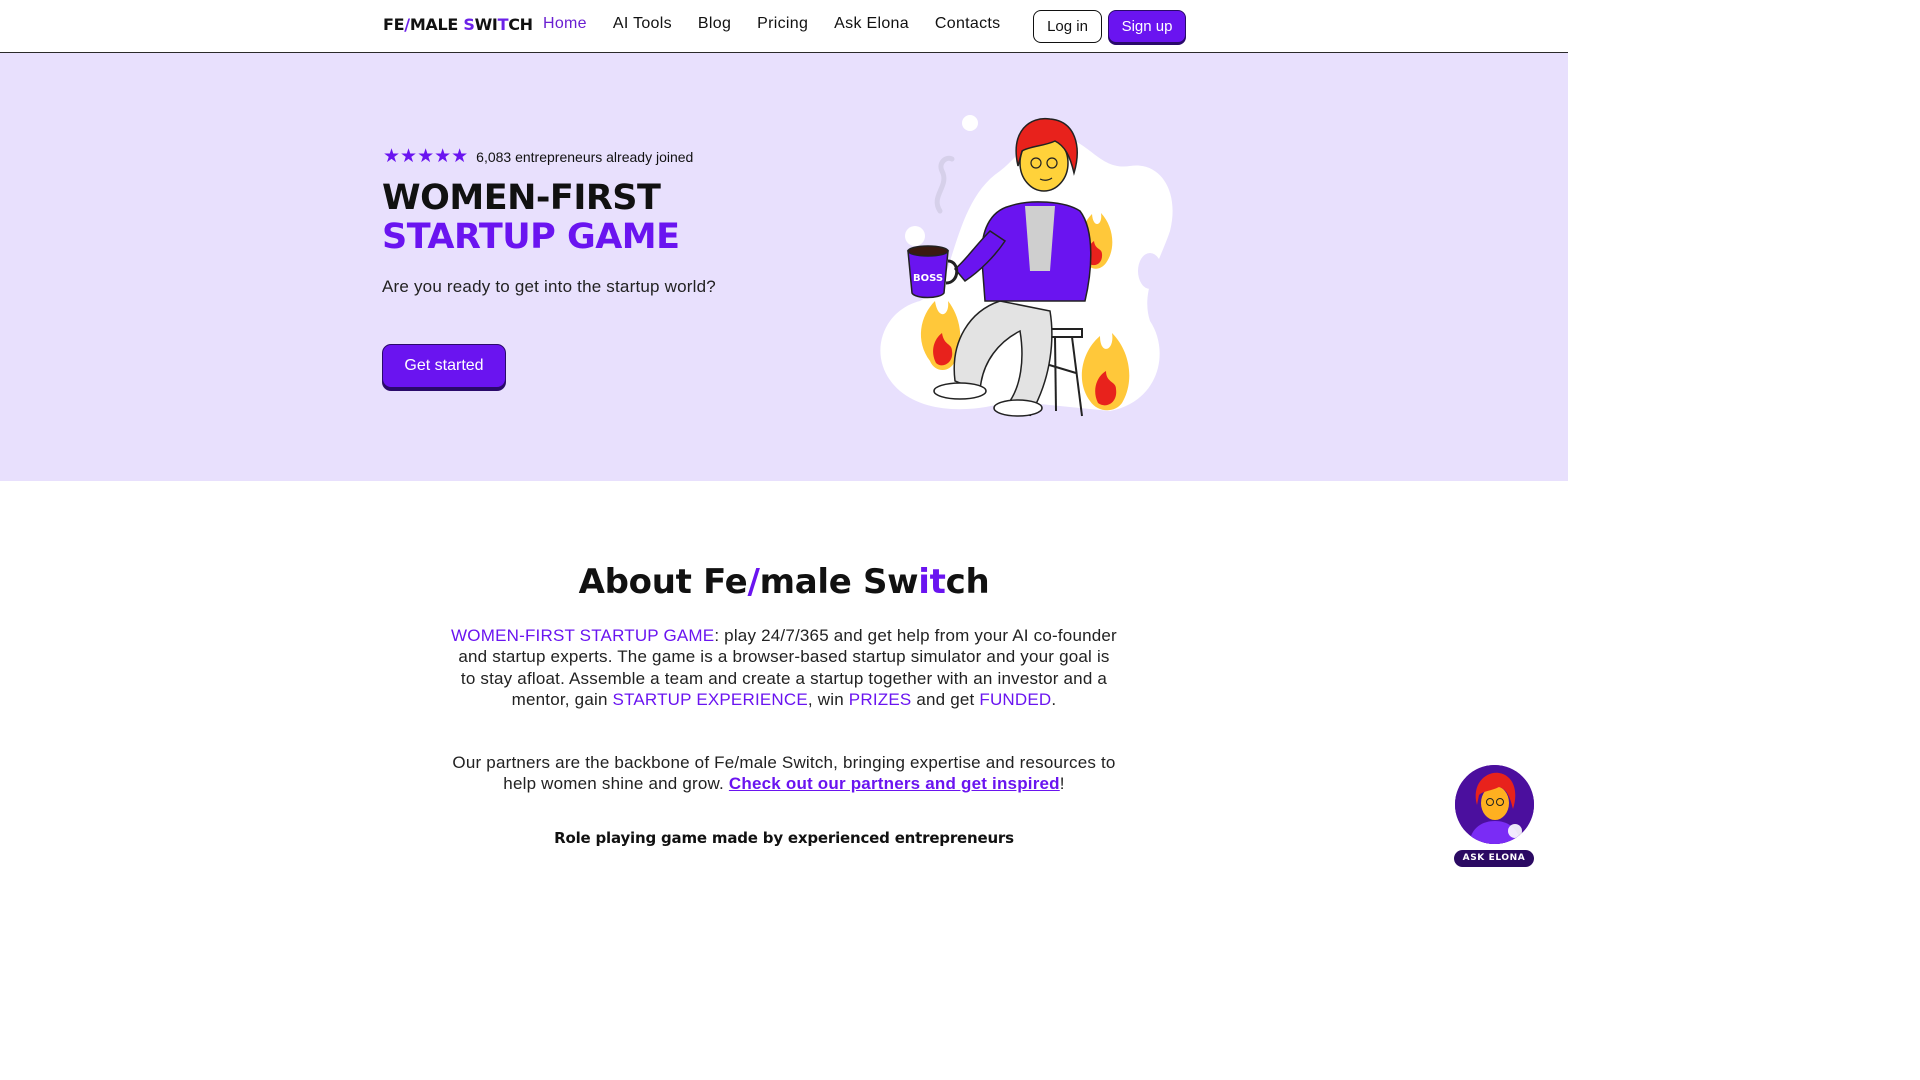 The height and width of the screenshot is (1080, 1920). I want to click on rating-text: 6,083 entrepreneurs already joined, so click(585, 156).